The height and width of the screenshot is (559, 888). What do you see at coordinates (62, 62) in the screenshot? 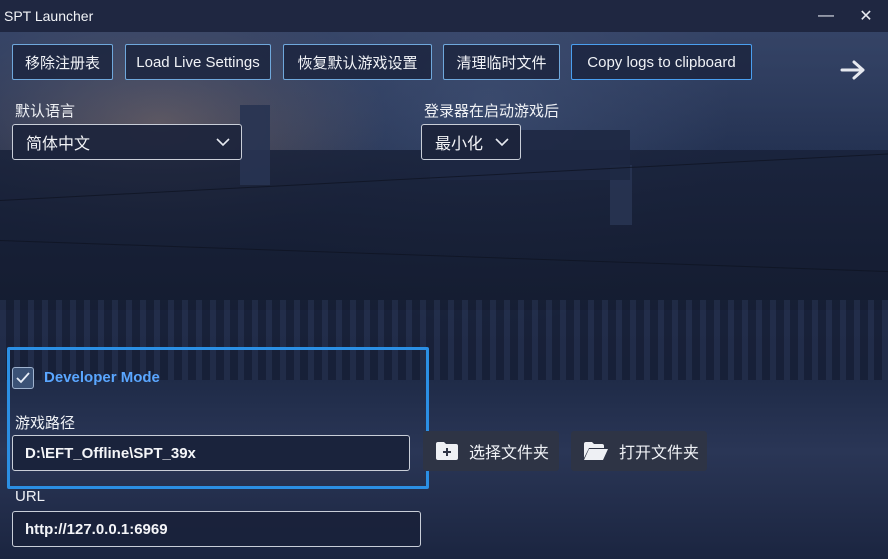
I see `remove-registry-button: 移除注册表` at bounding box center [62, 62].